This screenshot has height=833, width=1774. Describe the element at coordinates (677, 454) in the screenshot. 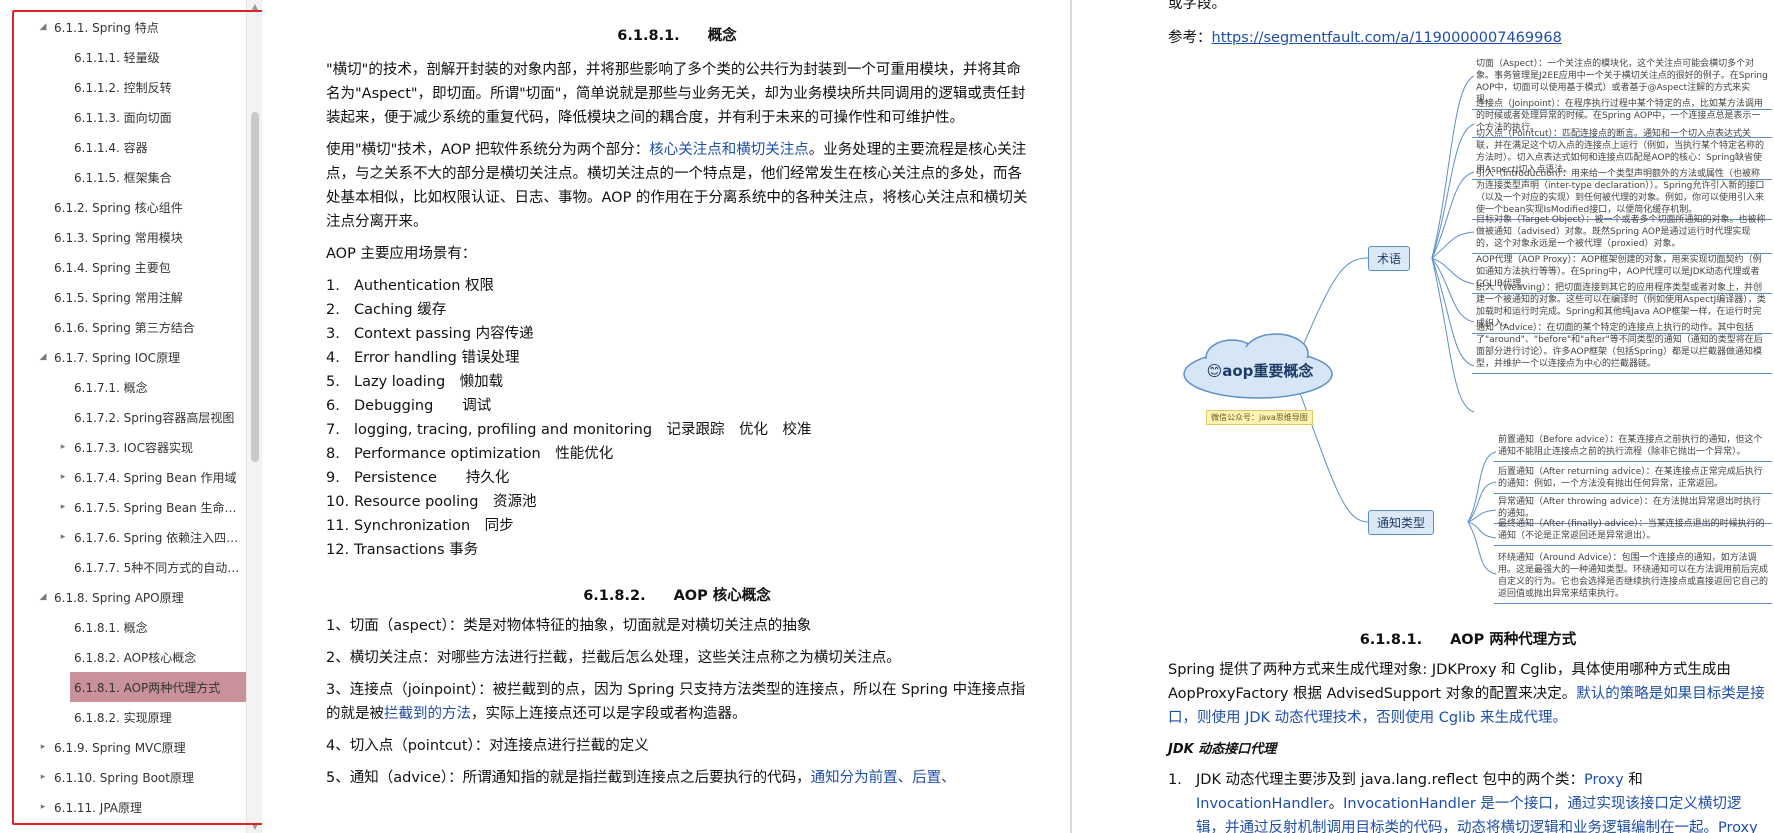

I see `list-item: 8. Performance optimization 性能优化` at that location.